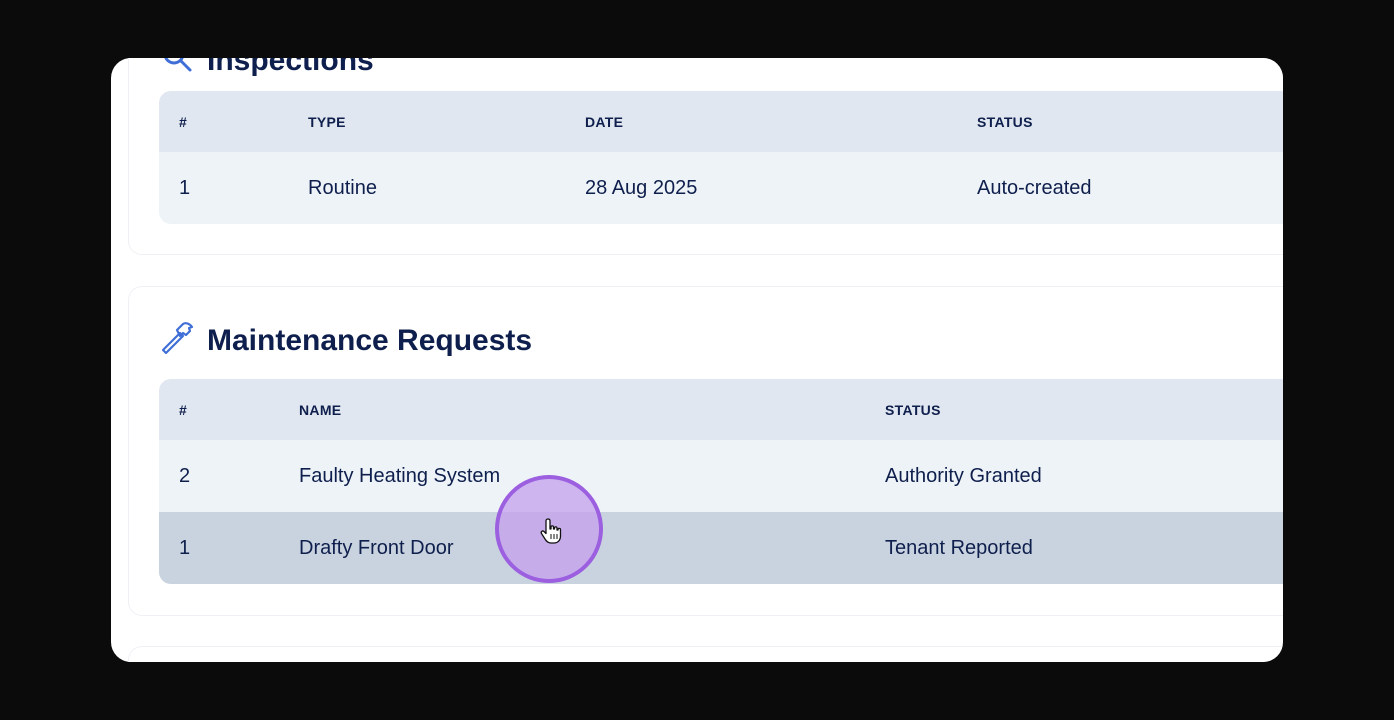  I want to click on hammer-icon, so click(177, 341).